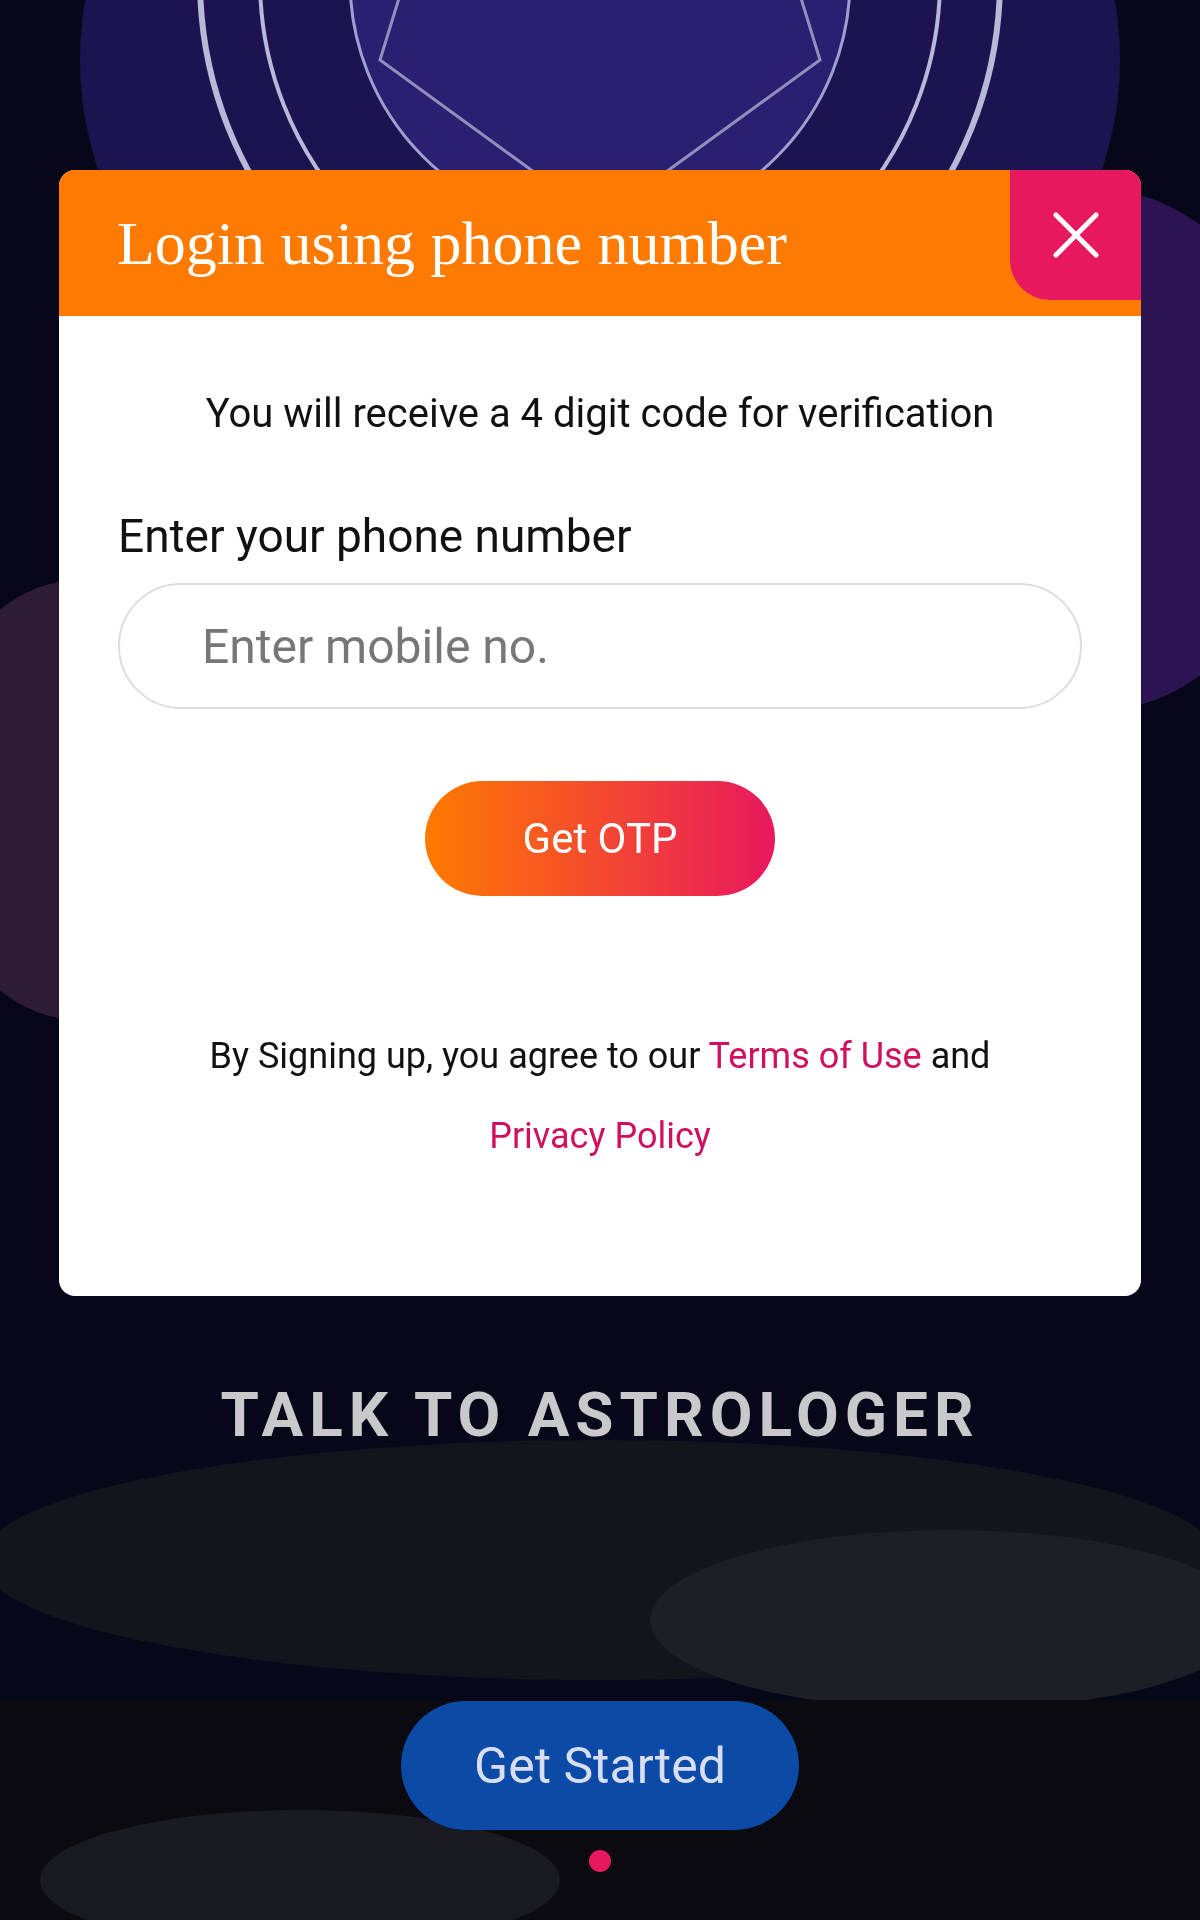 The image size is (1200, 1920). What do you see at coordinates (452, 243) in the screenshot?
I see `dialog-title: Login using phone number` at bounding box center [452, 243].